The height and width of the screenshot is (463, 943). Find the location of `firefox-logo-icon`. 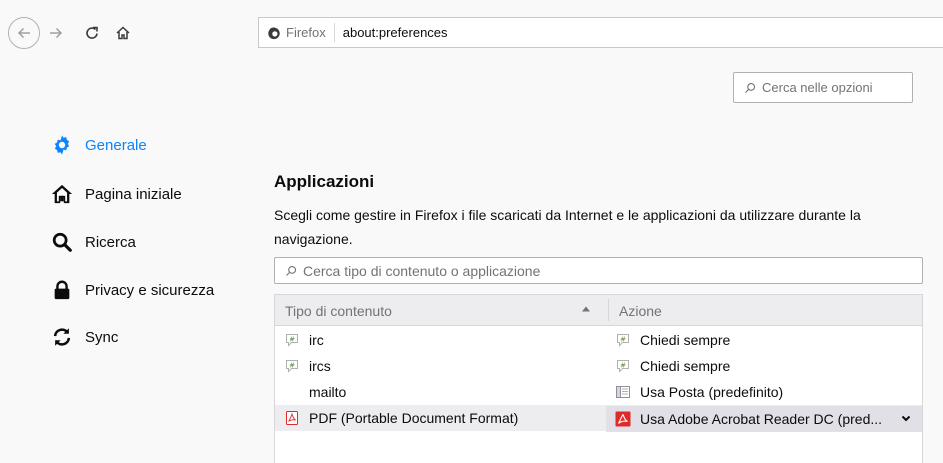

firefox-logo-icon is located at coordinates (274, 33).